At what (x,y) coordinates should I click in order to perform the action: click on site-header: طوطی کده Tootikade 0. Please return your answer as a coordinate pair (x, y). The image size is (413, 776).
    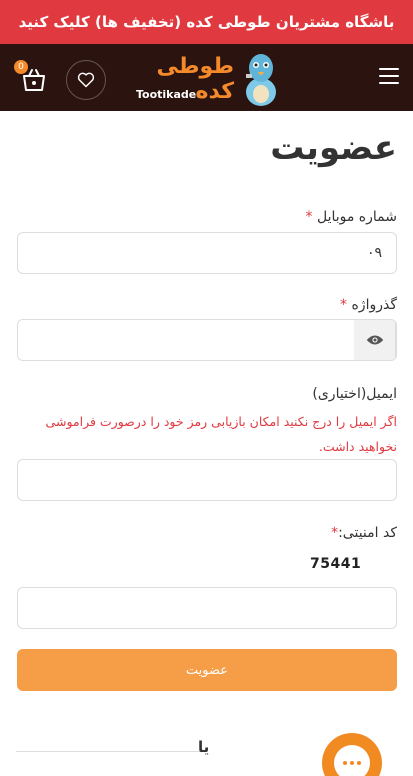
    Looking at the image, I should click on (206, 77).